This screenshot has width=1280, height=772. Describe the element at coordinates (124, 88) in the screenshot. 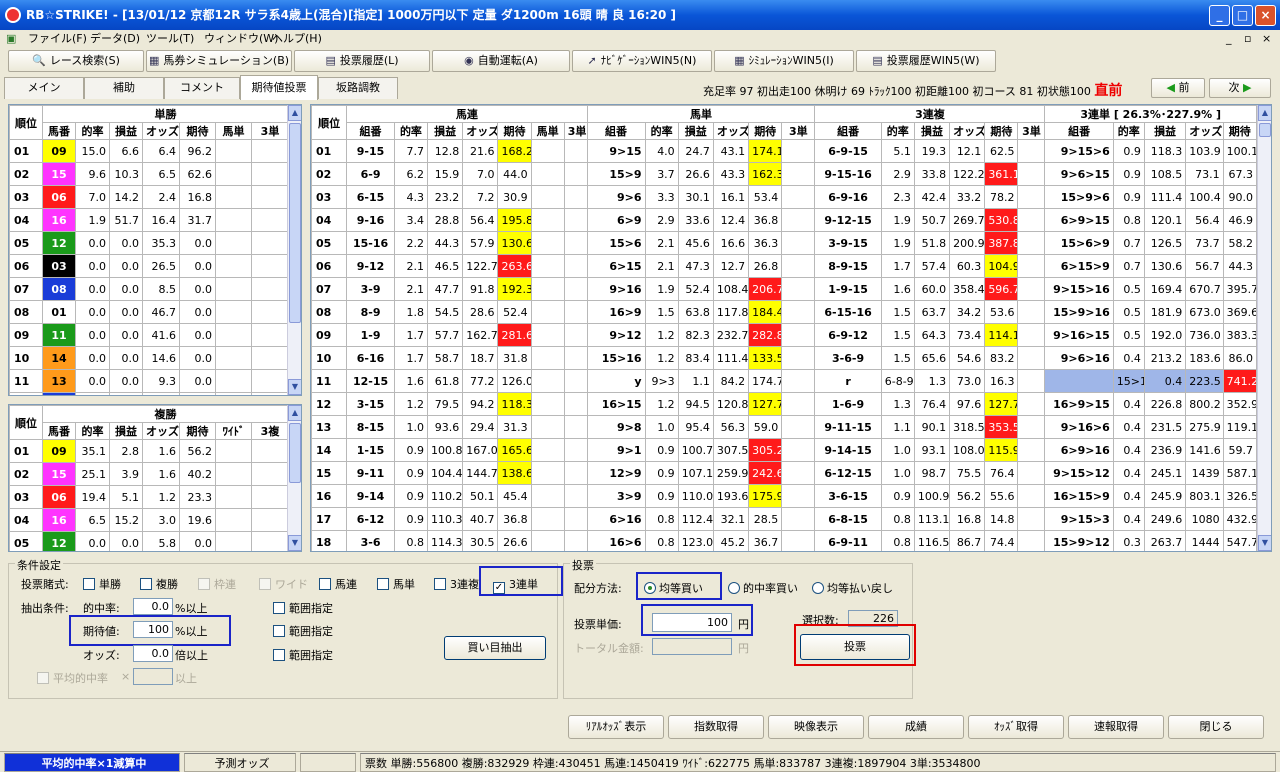

I see `tab-support: 補助` at that location.